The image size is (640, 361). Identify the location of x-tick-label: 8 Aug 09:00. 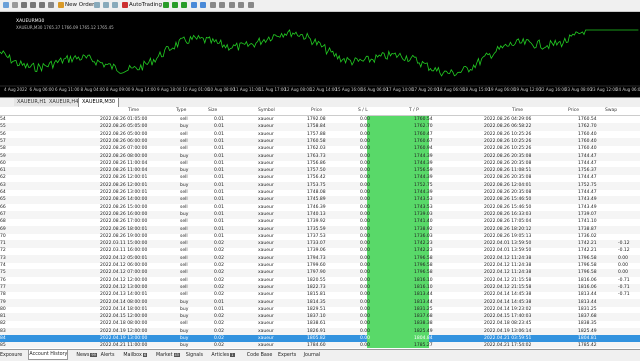
(118, 89).